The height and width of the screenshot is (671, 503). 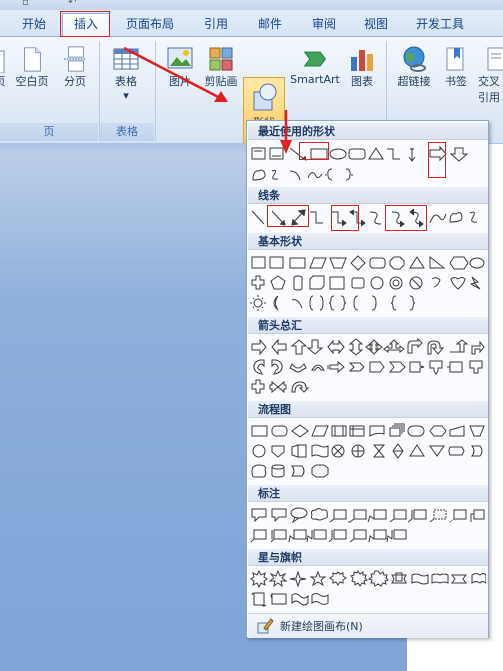 I want to click on tab-review: 审阅, so click(x=324, y=24).